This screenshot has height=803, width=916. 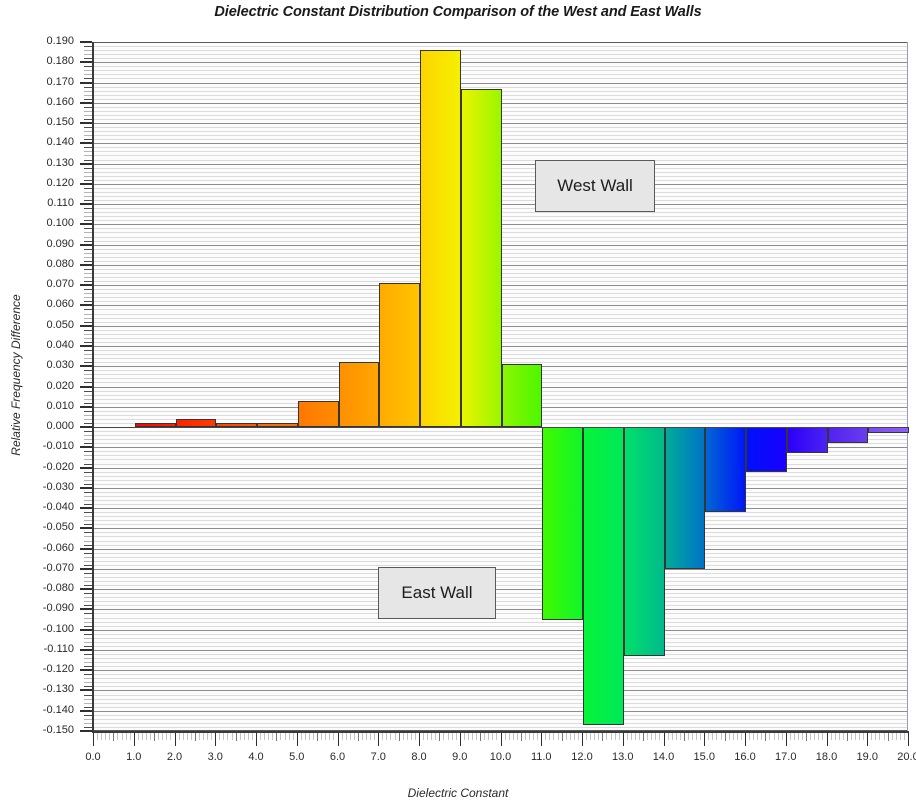 What do you see at coordinates (60, 101) in the screenshot?
I see `y-axis-tick-label: 0.160` at bounding box center [60, 101].